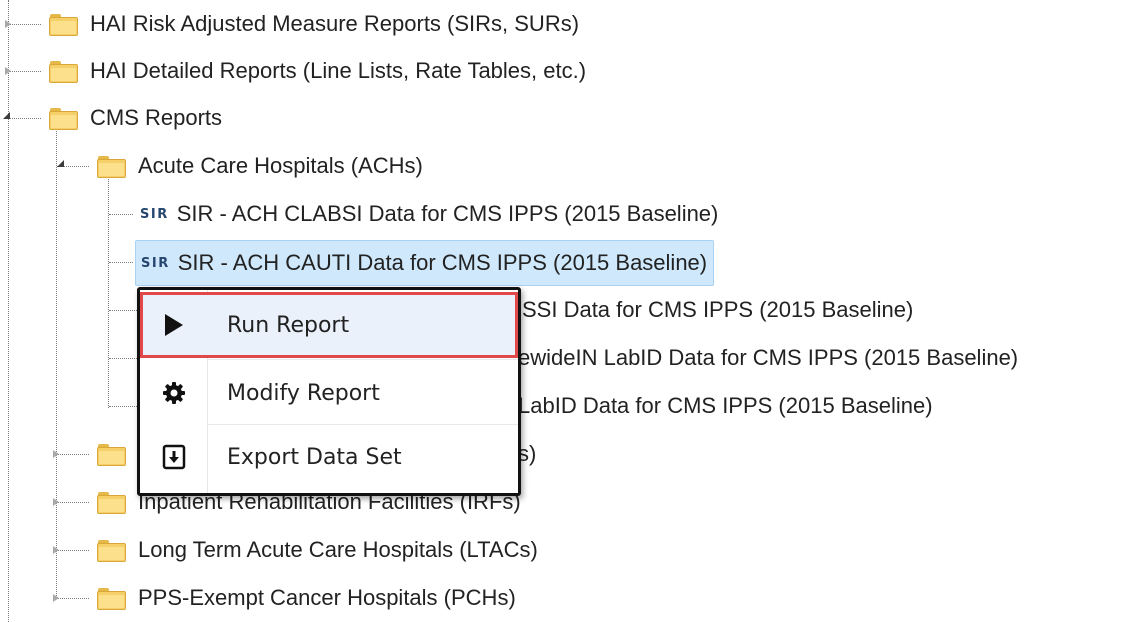 The width and height of the screenshot is (1124, 622). I want to click on tree-node-label: Long Term Acute Care Hospitals (LTACs), so click(338, 549).